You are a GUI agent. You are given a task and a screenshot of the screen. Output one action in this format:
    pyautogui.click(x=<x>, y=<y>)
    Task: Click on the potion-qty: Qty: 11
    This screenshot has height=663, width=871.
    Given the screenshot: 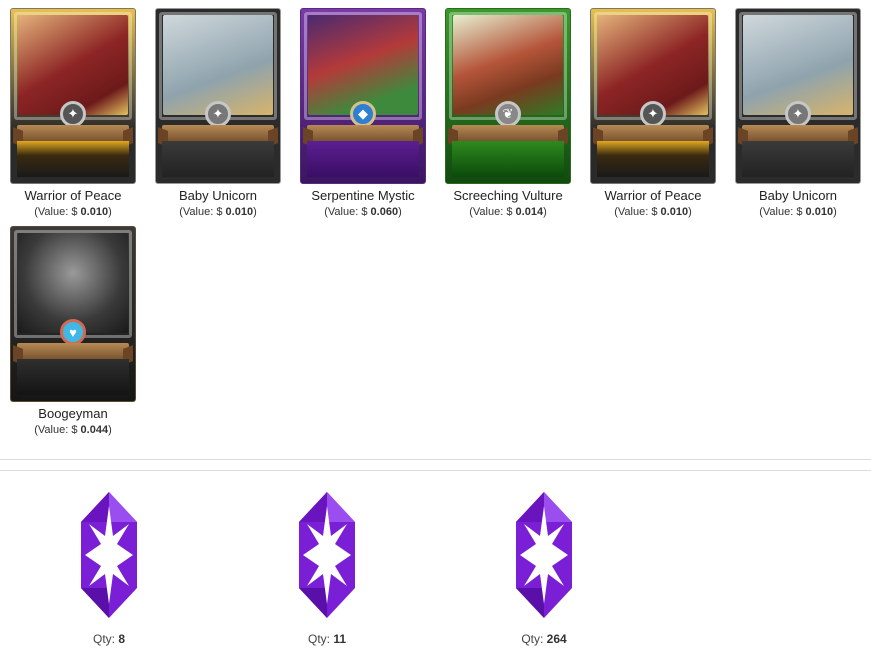 What is the action you would take?
    pyautogui.click(x=327, y=639)
    